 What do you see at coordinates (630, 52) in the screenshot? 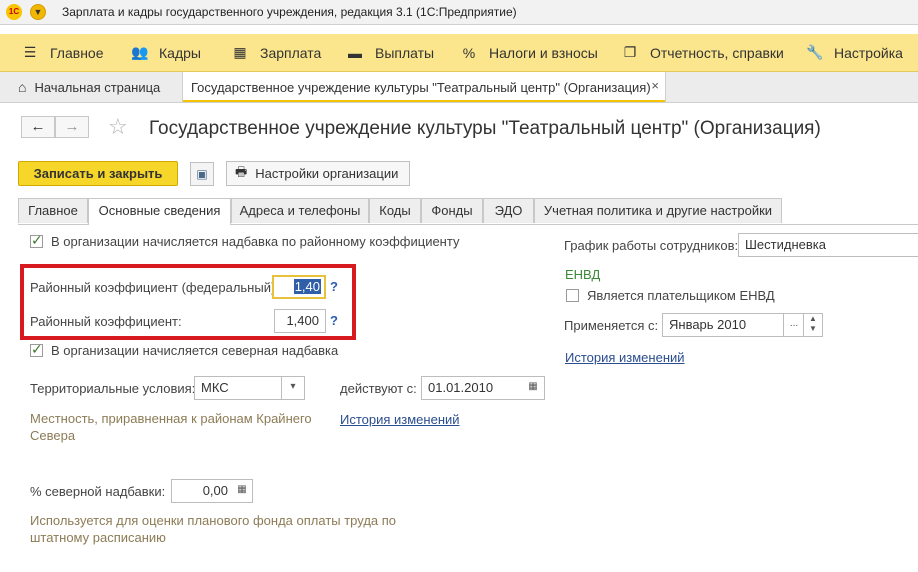
I see `report-icon: ❐` at bounding box center [630, 52].